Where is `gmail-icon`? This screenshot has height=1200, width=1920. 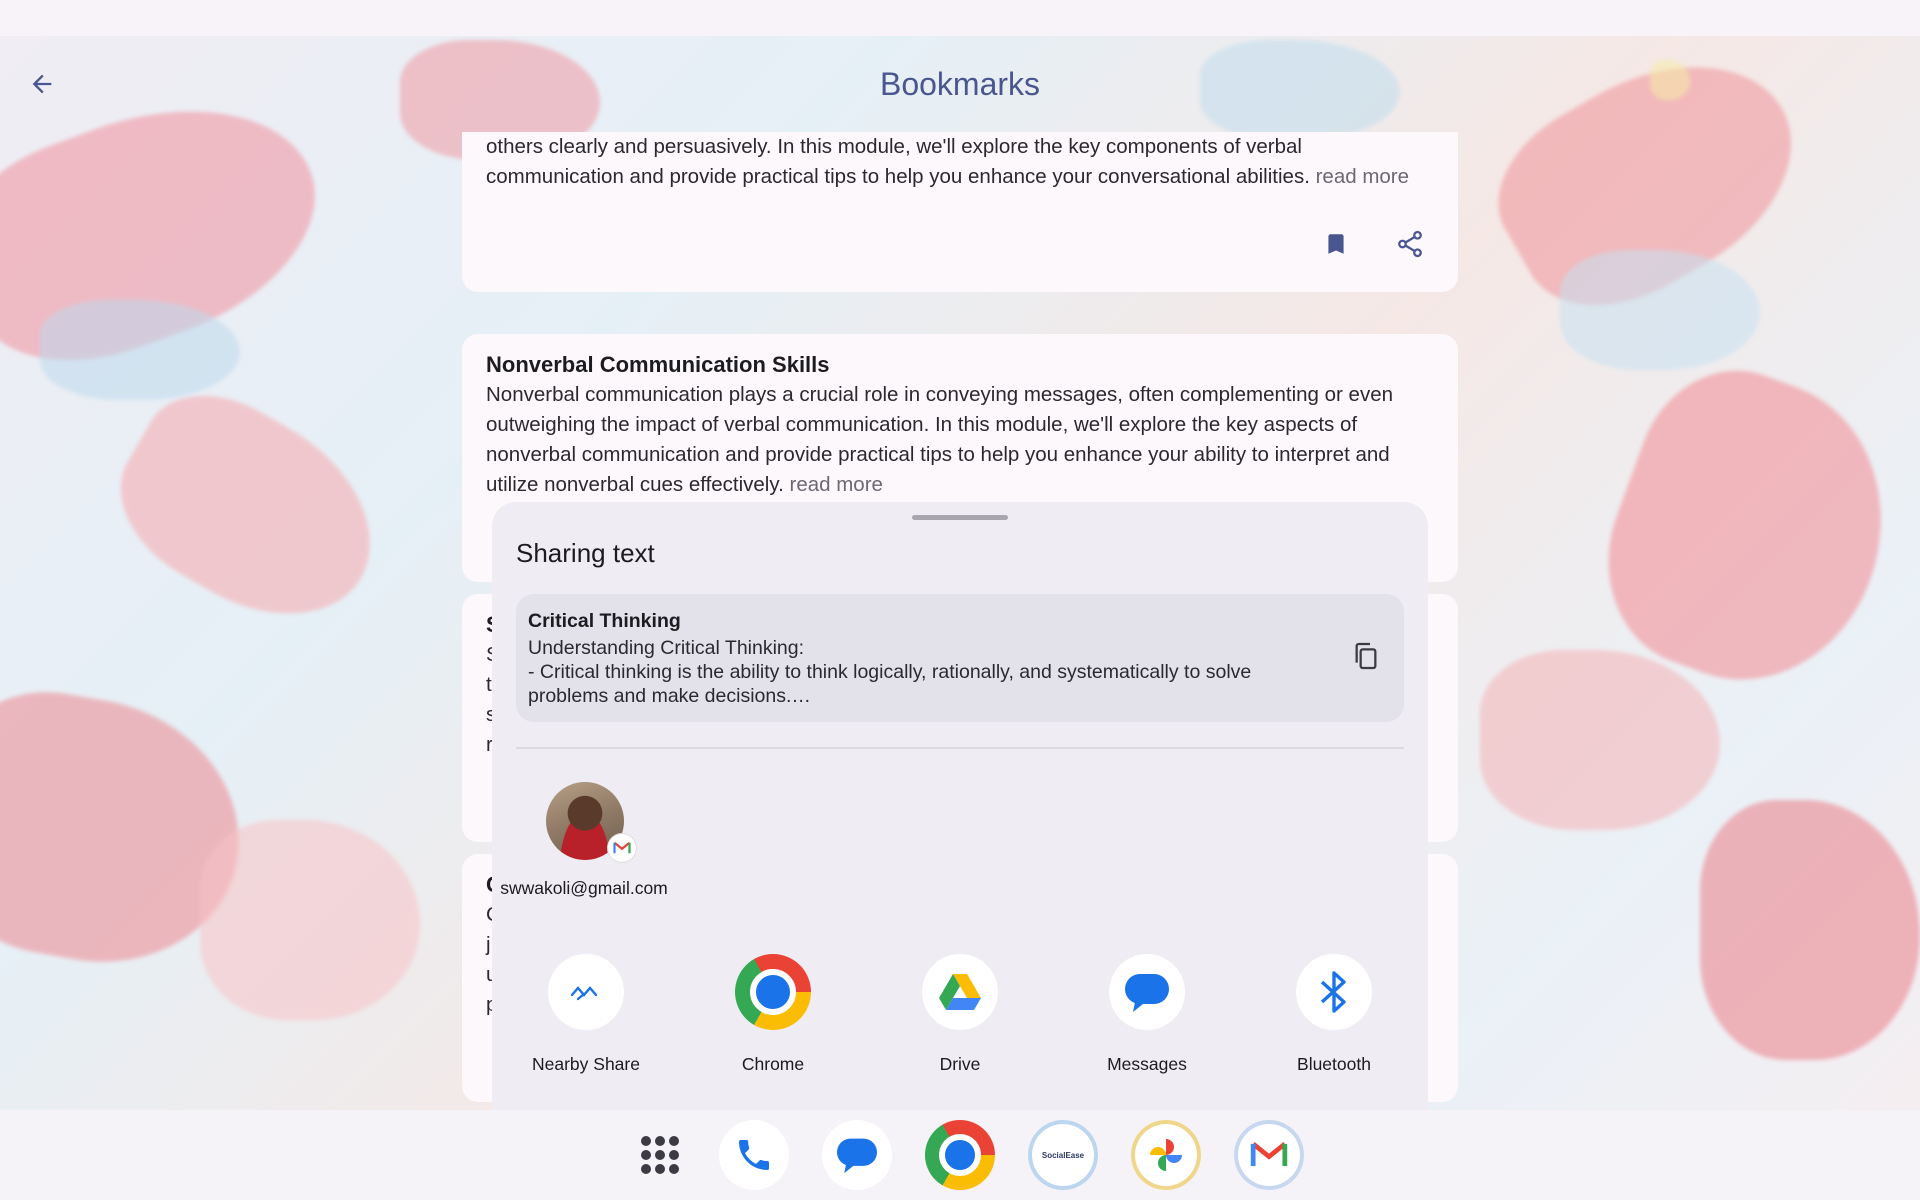 gmail-icon is located at coordinates (1269, 1155).